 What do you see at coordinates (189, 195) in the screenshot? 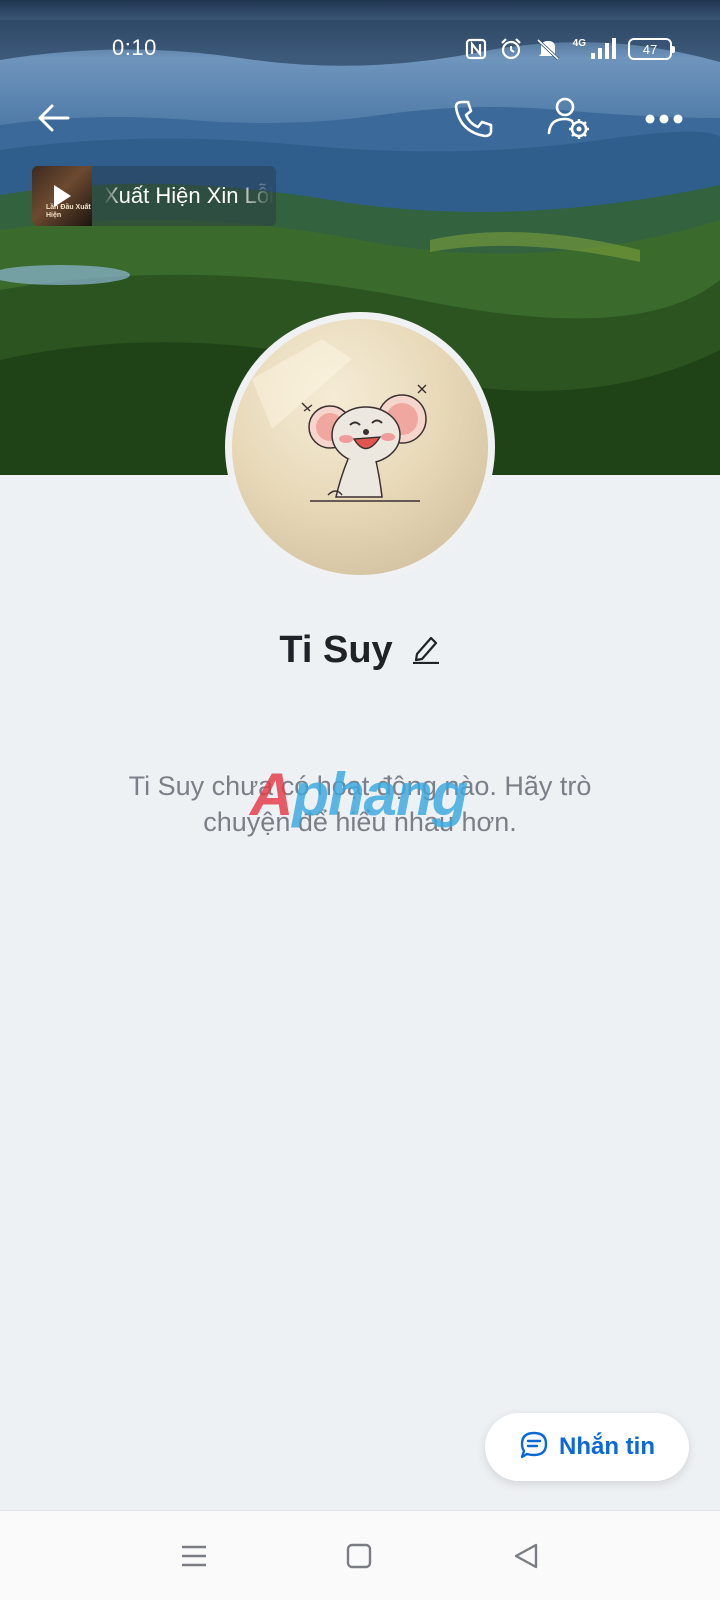
I see `music-title: Xuất Hiện Xin Lỗi` at bounding box center [189, 195].